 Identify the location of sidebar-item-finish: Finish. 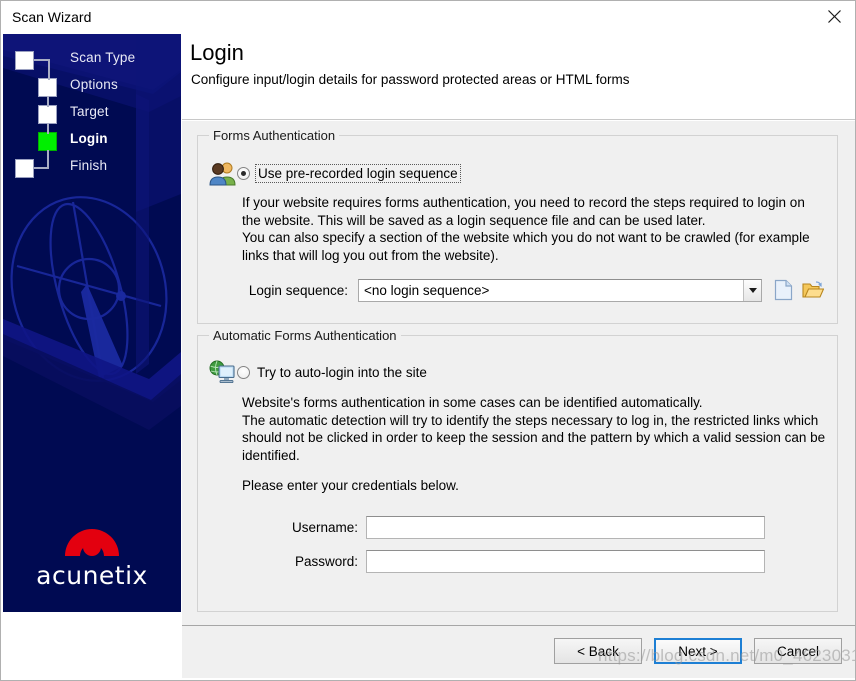
(88, 165).